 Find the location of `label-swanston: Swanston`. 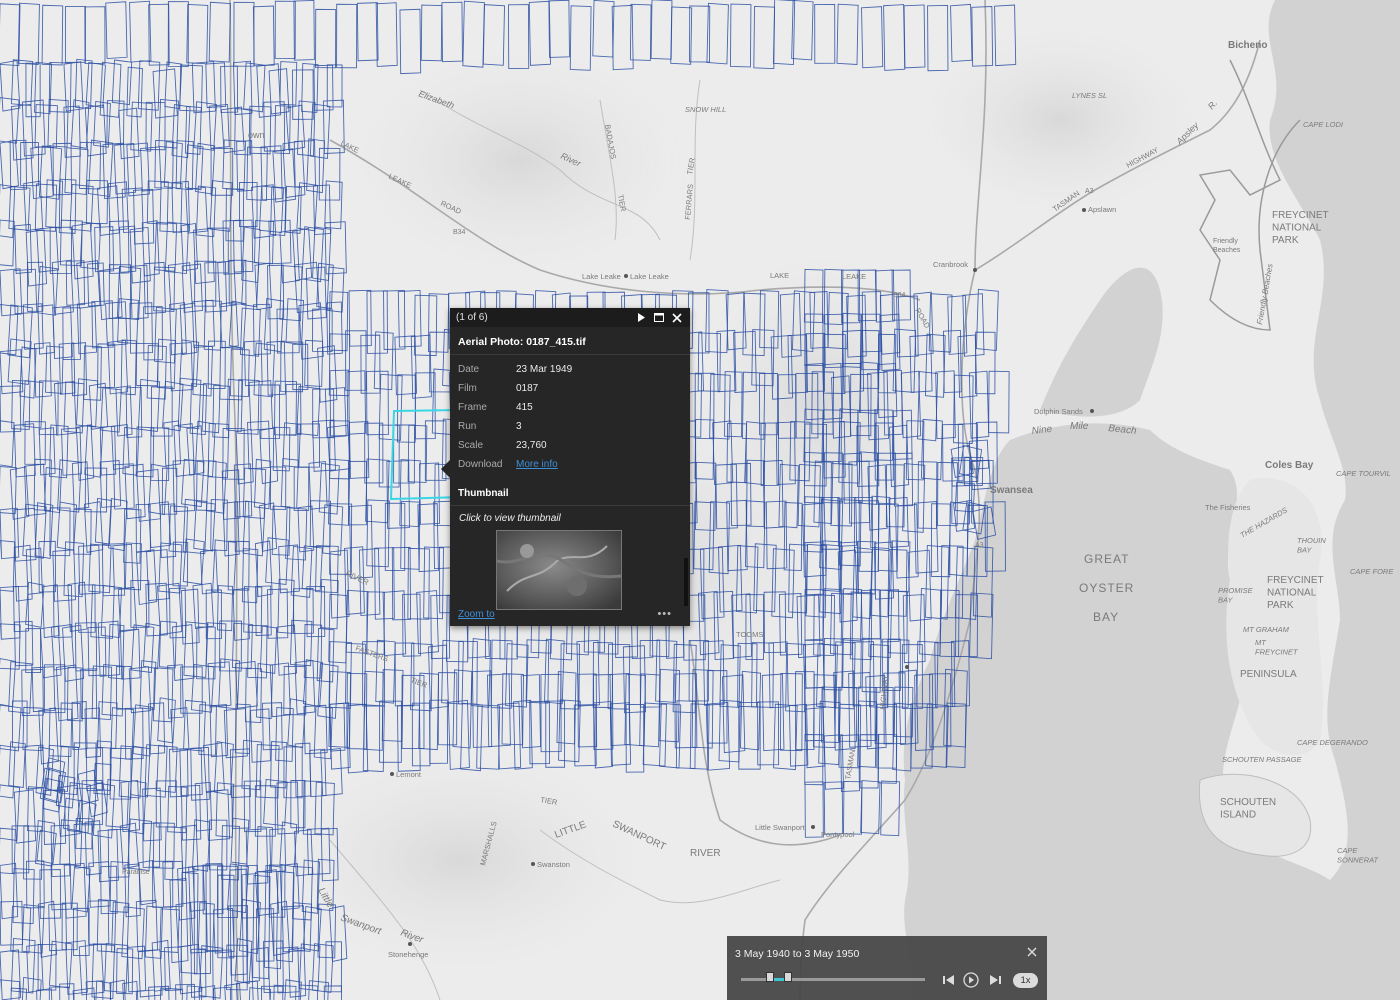

label-swanston: Swanston is located at coordinates (553, 864).